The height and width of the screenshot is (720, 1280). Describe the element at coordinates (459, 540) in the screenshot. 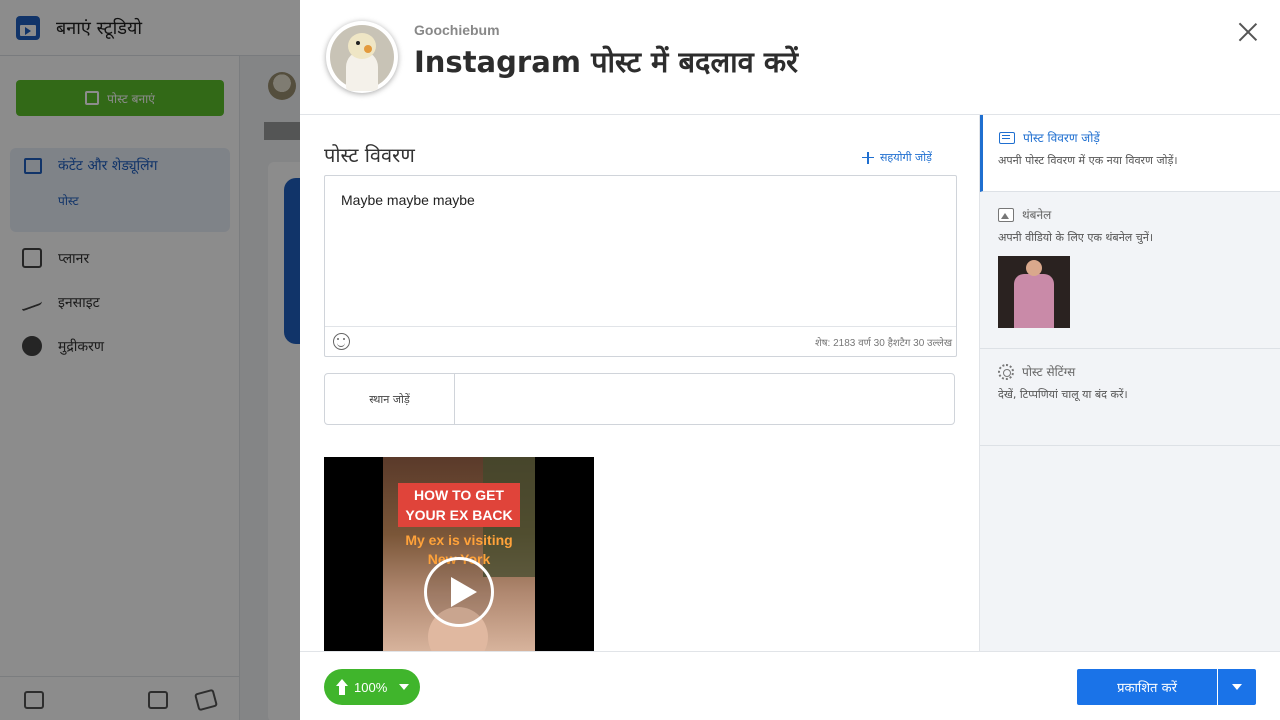

I see `video-caption-line: My ex is visiting` at that location.